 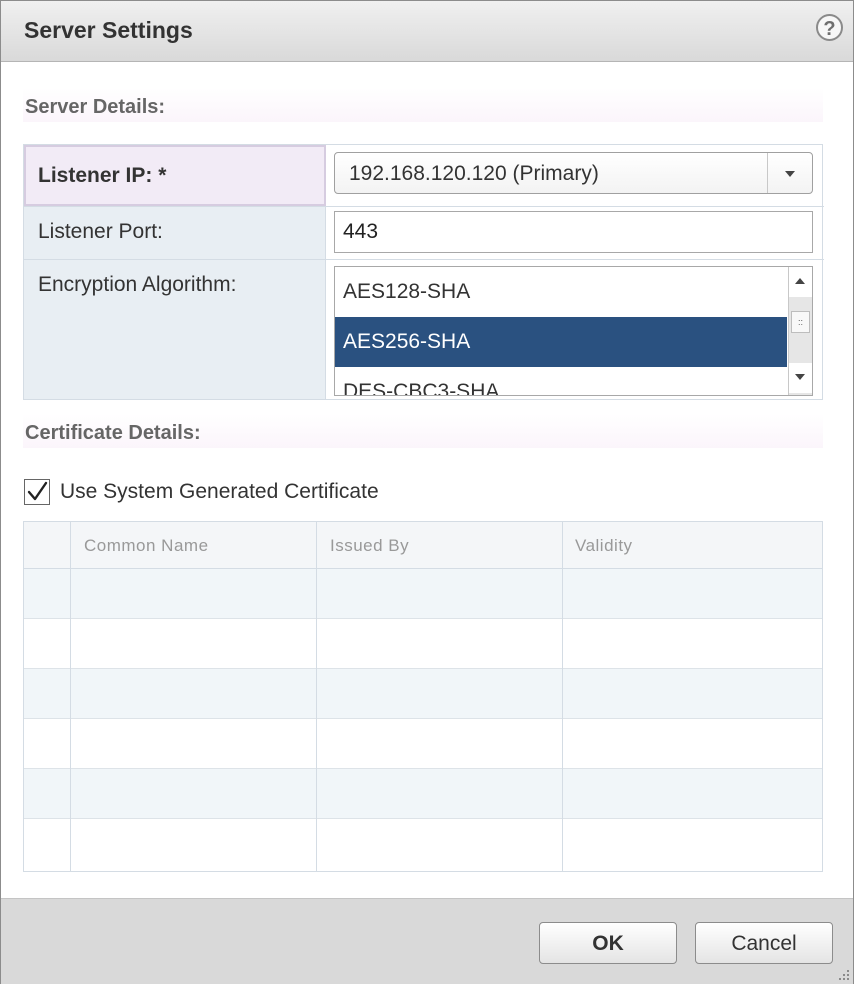 I want to click on use-system-certificate-label: Use System Generated Certificate, so click(x=219, y=491).